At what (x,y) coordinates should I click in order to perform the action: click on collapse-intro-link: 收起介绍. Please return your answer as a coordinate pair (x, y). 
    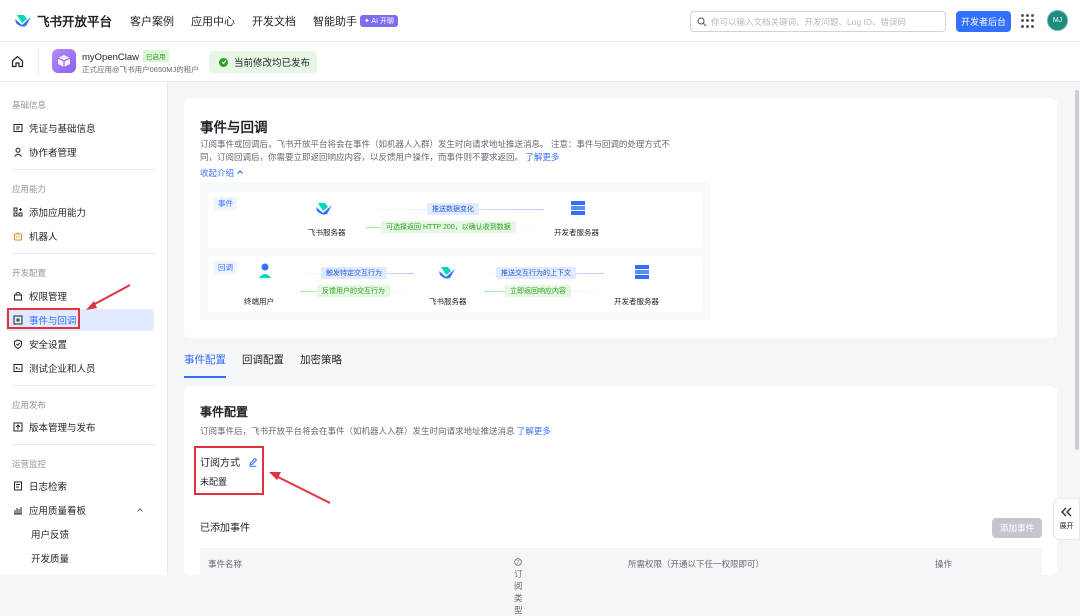
    Looking at the image, I should click on (222, 173).